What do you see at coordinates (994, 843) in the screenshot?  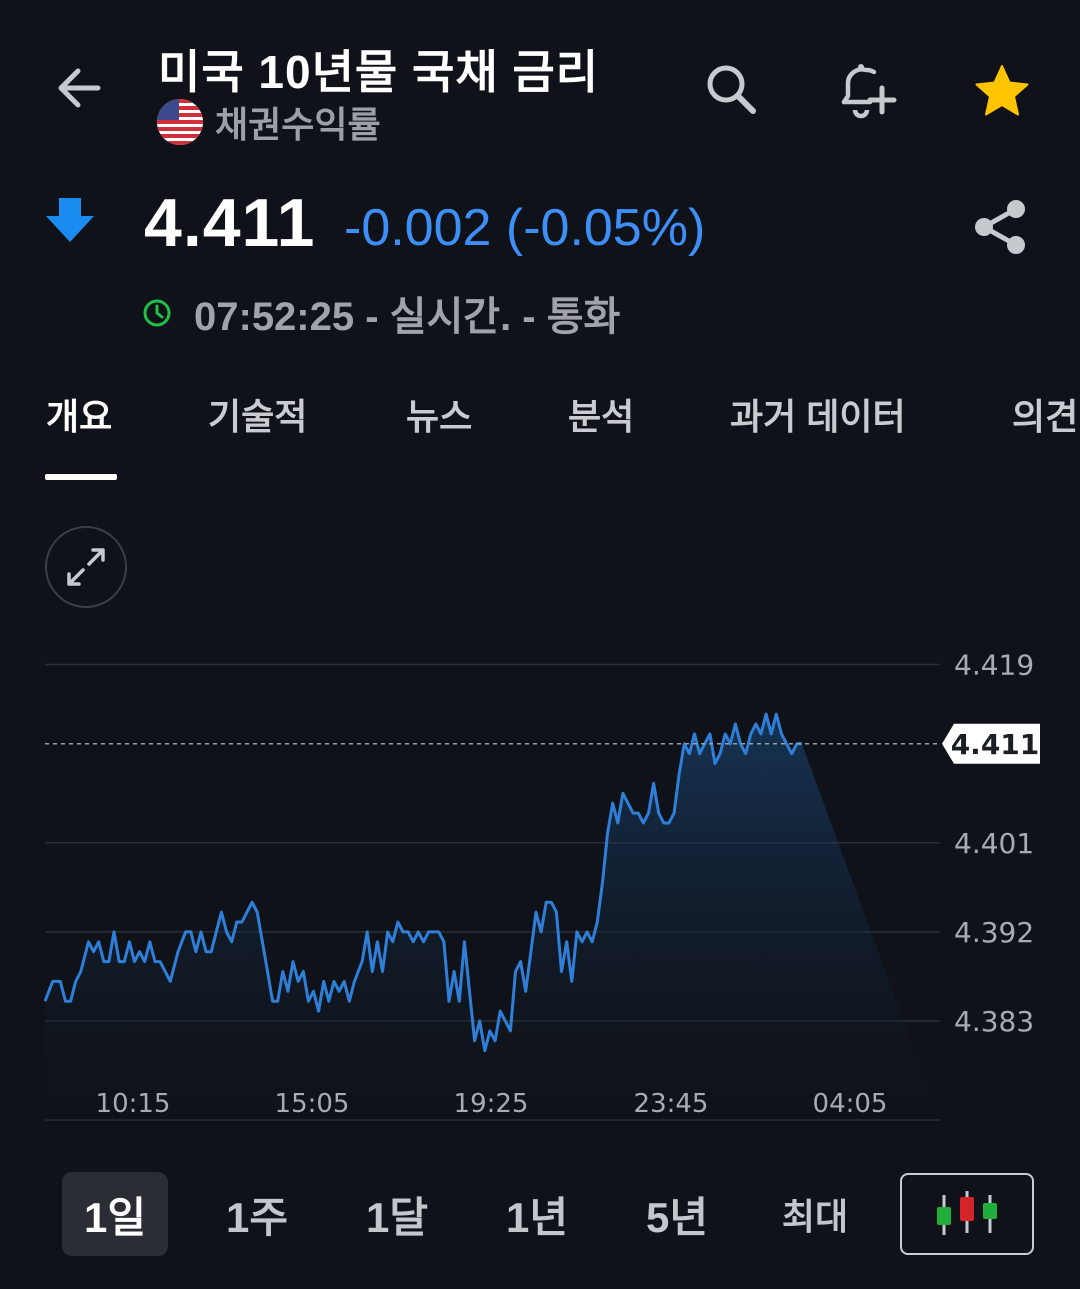 I see `y-tick-label: 4.401` at bounding box center [994, 843].